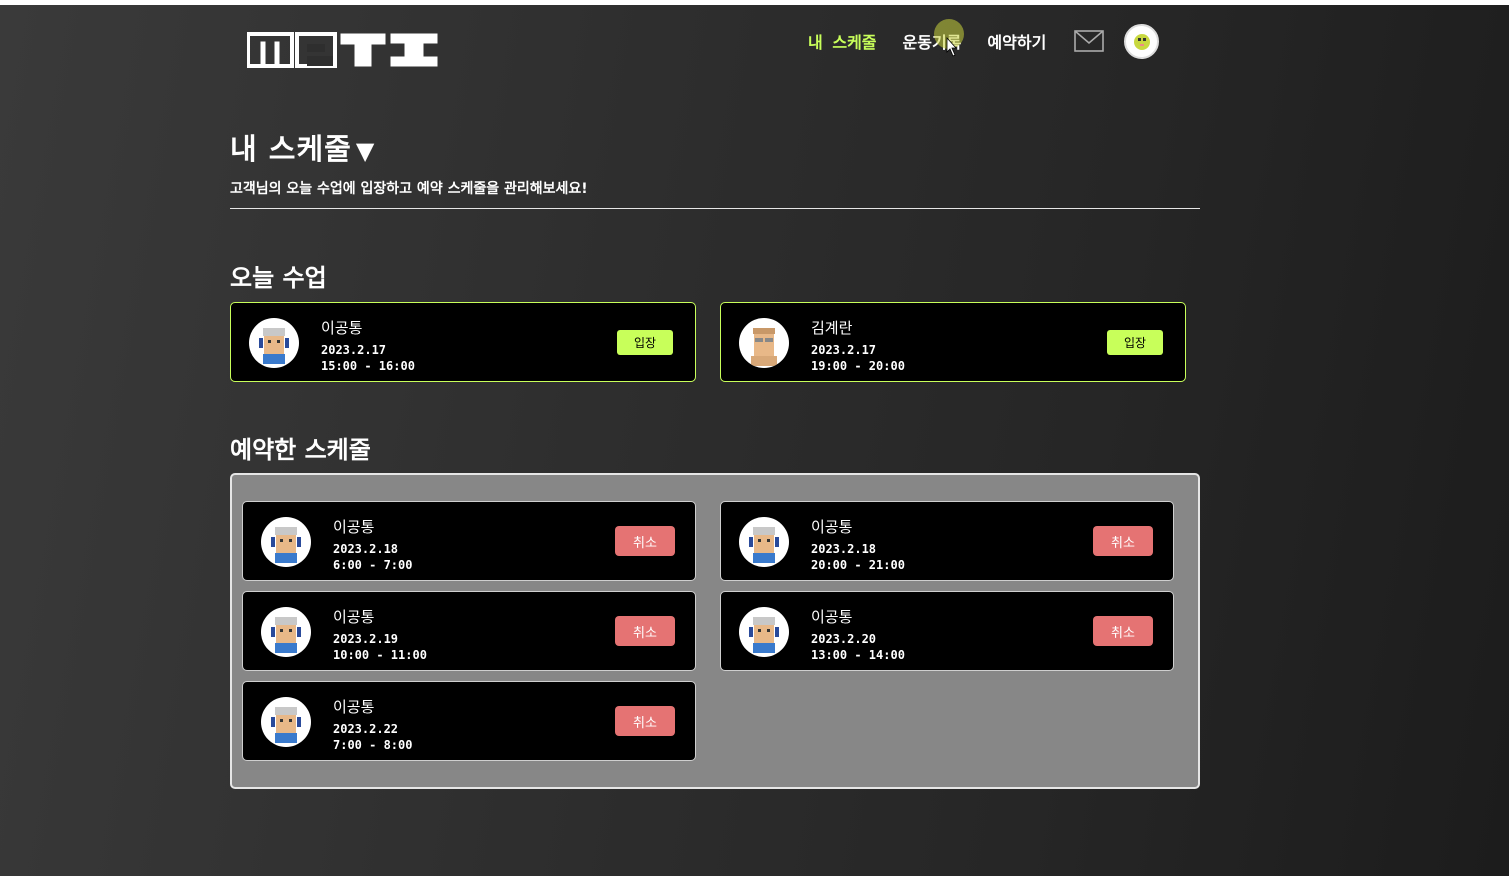  Describe the element at coordinates (278, 278) in the screenshot. I see `today-section-title: 오늘 수업` at that location.